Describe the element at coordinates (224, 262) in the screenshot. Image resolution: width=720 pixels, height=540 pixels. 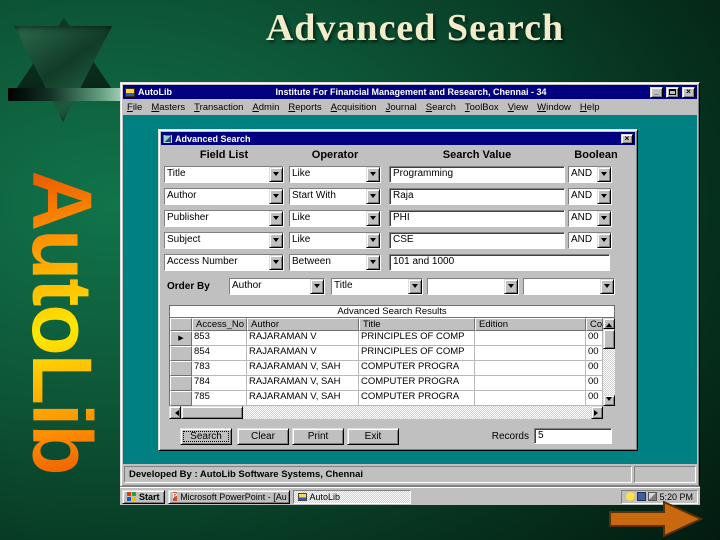
I see `field-select-5: Access Number` at that location.